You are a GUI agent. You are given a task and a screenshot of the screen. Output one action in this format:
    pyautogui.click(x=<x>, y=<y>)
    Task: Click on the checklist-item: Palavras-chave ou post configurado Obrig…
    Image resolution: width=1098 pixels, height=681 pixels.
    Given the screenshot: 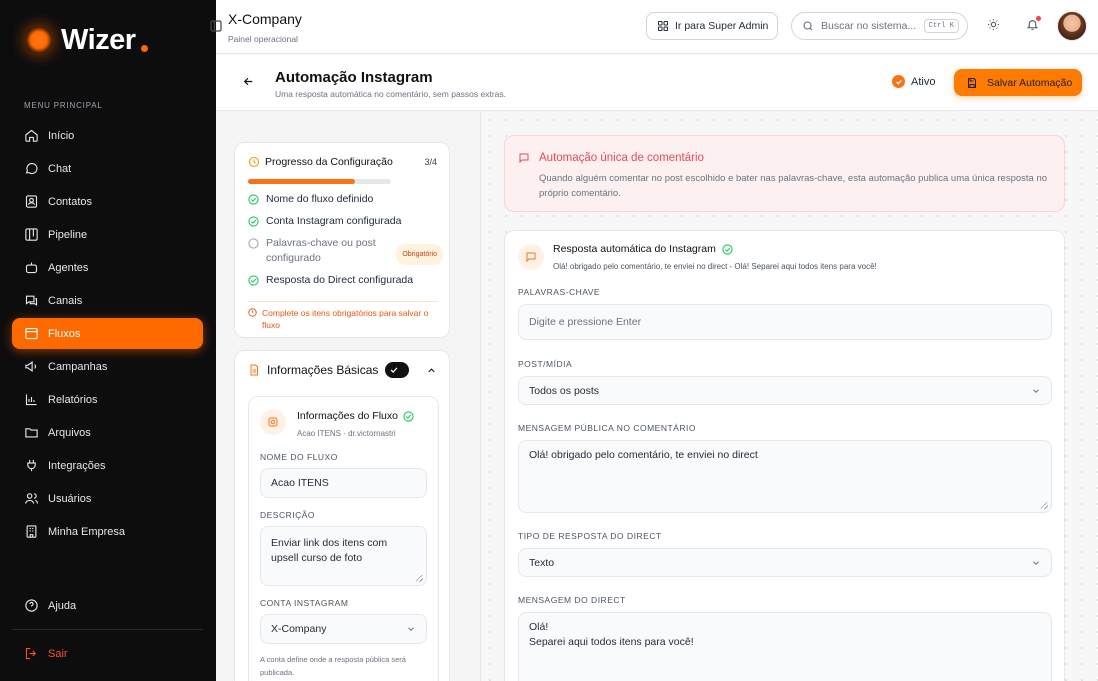 What is the action you would take?
    pyautogui.click(x=345, y=251)
    